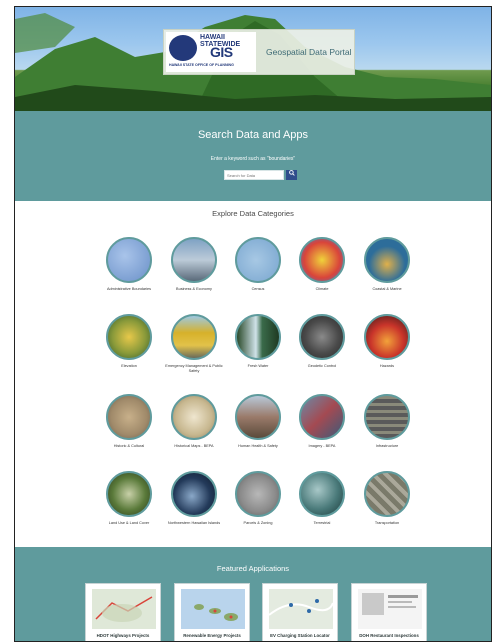 The height and width of the screenshot is (643, 494). I want to click on app-label: Renewable Energy Projects, so click(212, 635).